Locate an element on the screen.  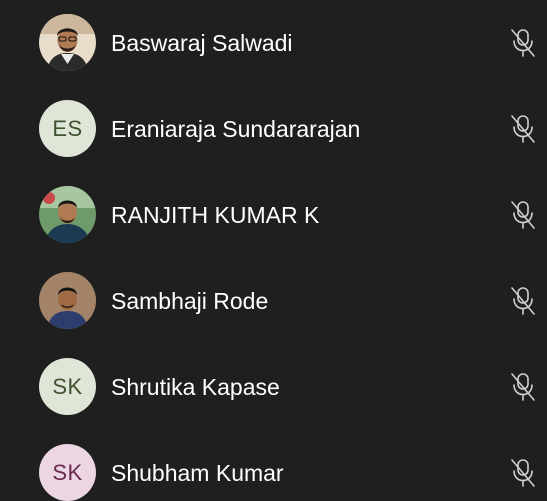
participant-name: Sambhaji Rode is located at coordinates (190, 301).